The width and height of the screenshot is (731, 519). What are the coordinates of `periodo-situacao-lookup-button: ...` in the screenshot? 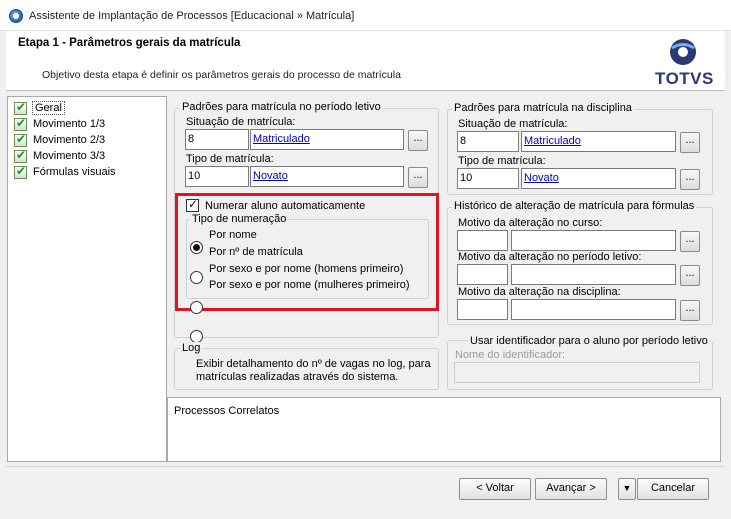 It's located at (418, 140).